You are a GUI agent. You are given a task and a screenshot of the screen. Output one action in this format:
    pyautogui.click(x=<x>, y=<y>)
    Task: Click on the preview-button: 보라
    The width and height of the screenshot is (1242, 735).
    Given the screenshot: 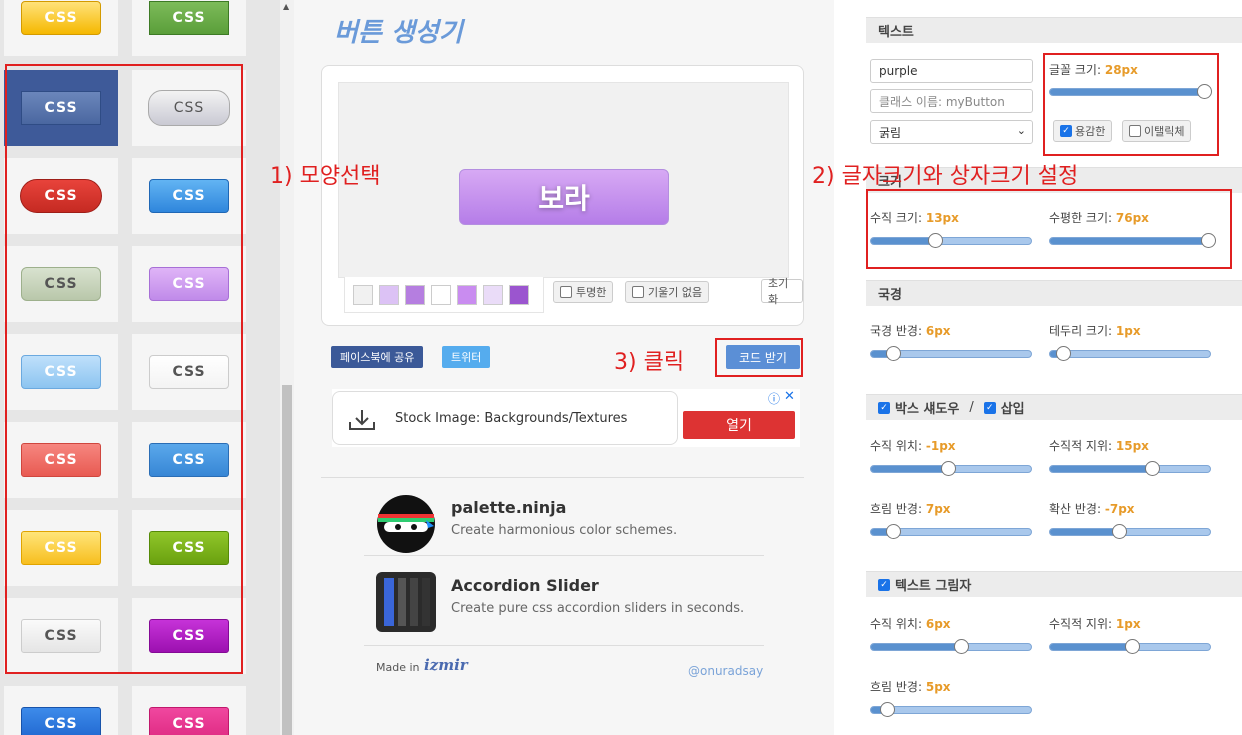 What is the action you would take?
    pyautogui.click(x=564, y=197)
    